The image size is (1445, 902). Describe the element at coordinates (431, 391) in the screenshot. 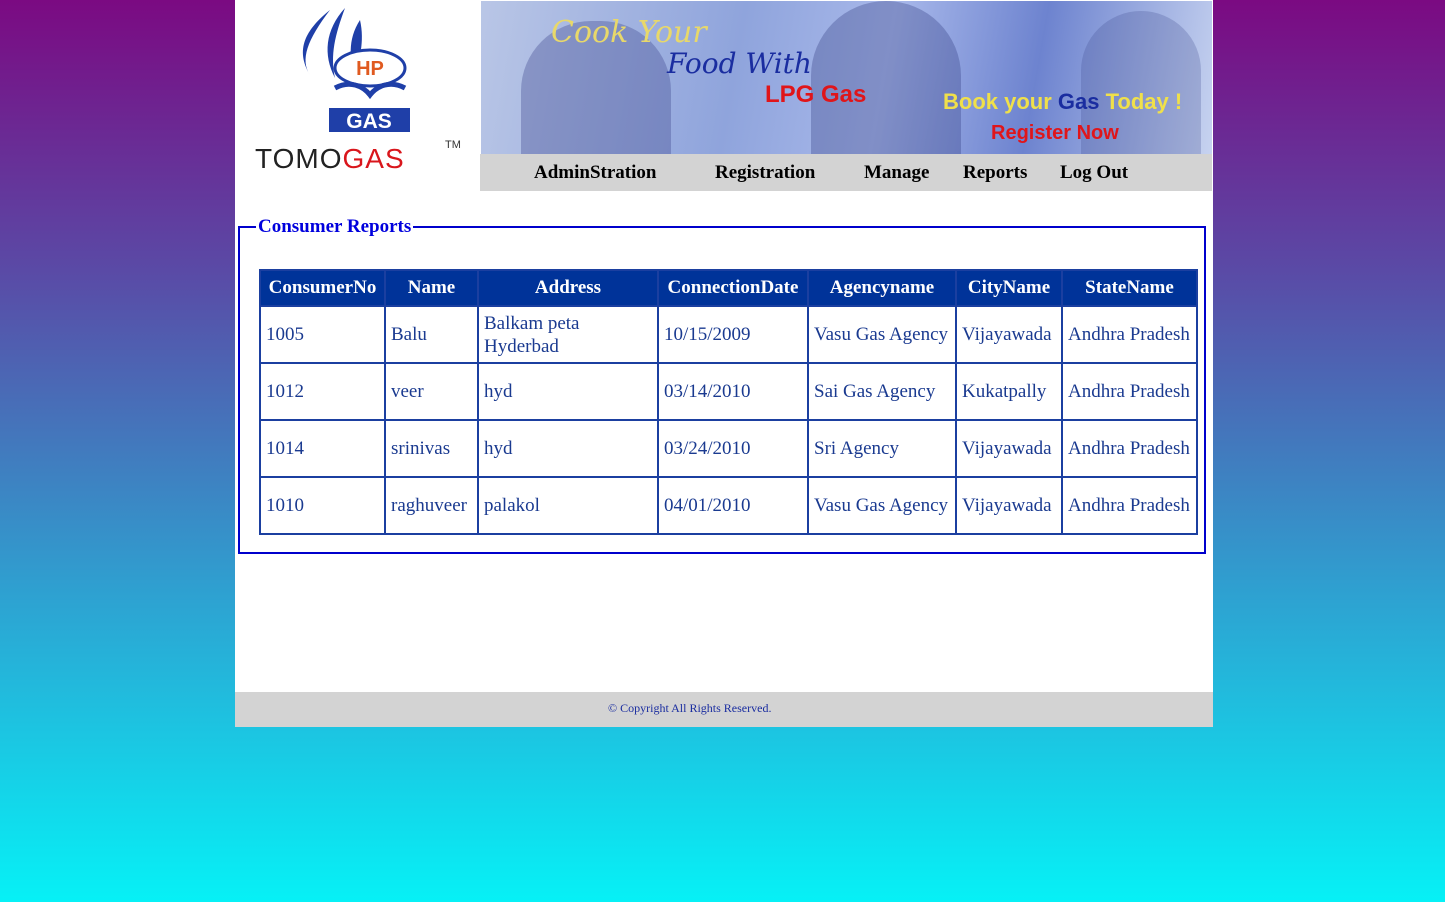

I see `cell-name: veer` at that location.